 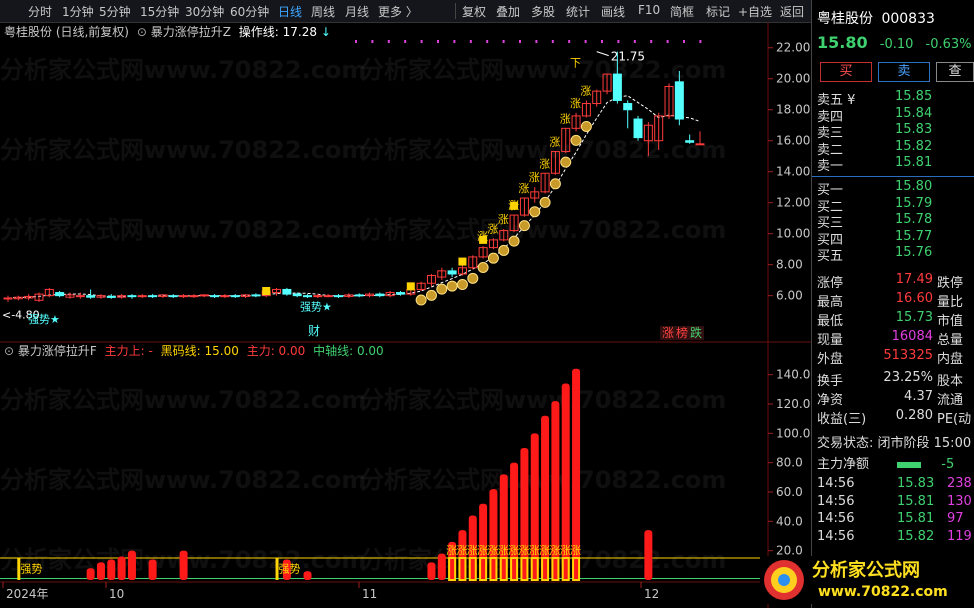 What do you see at coordinates (845, 19) in the screenshot?
I see `stock-name: 粤桂股份` at bounding box center [845, 19].